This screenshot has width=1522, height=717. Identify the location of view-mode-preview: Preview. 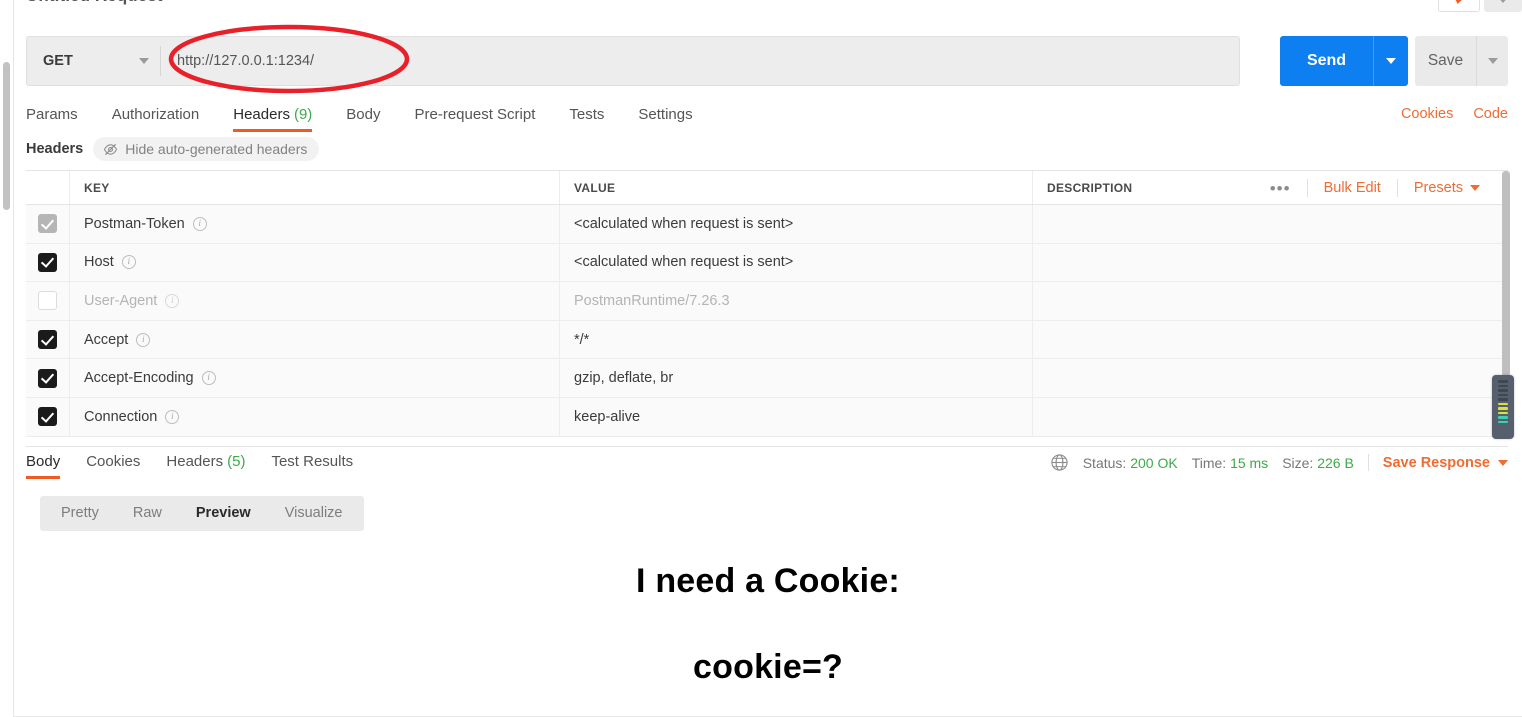
(223, 513).